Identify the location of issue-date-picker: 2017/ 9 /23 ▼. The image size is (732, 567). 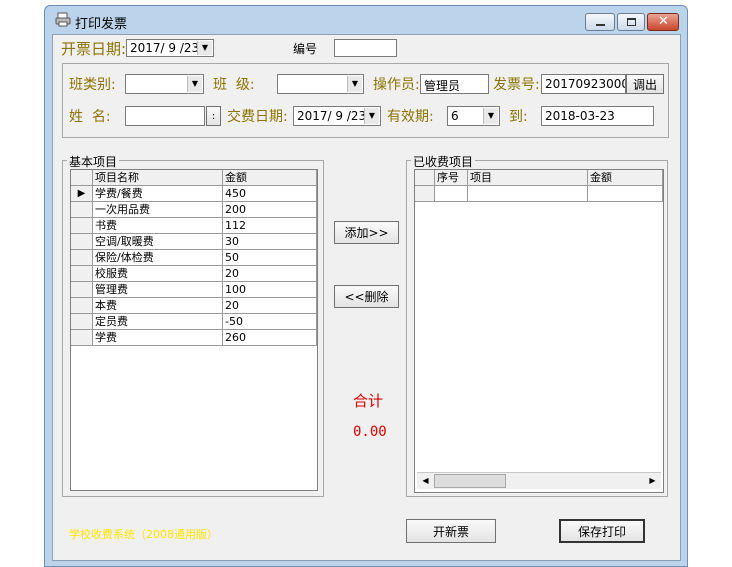
(170, 48).